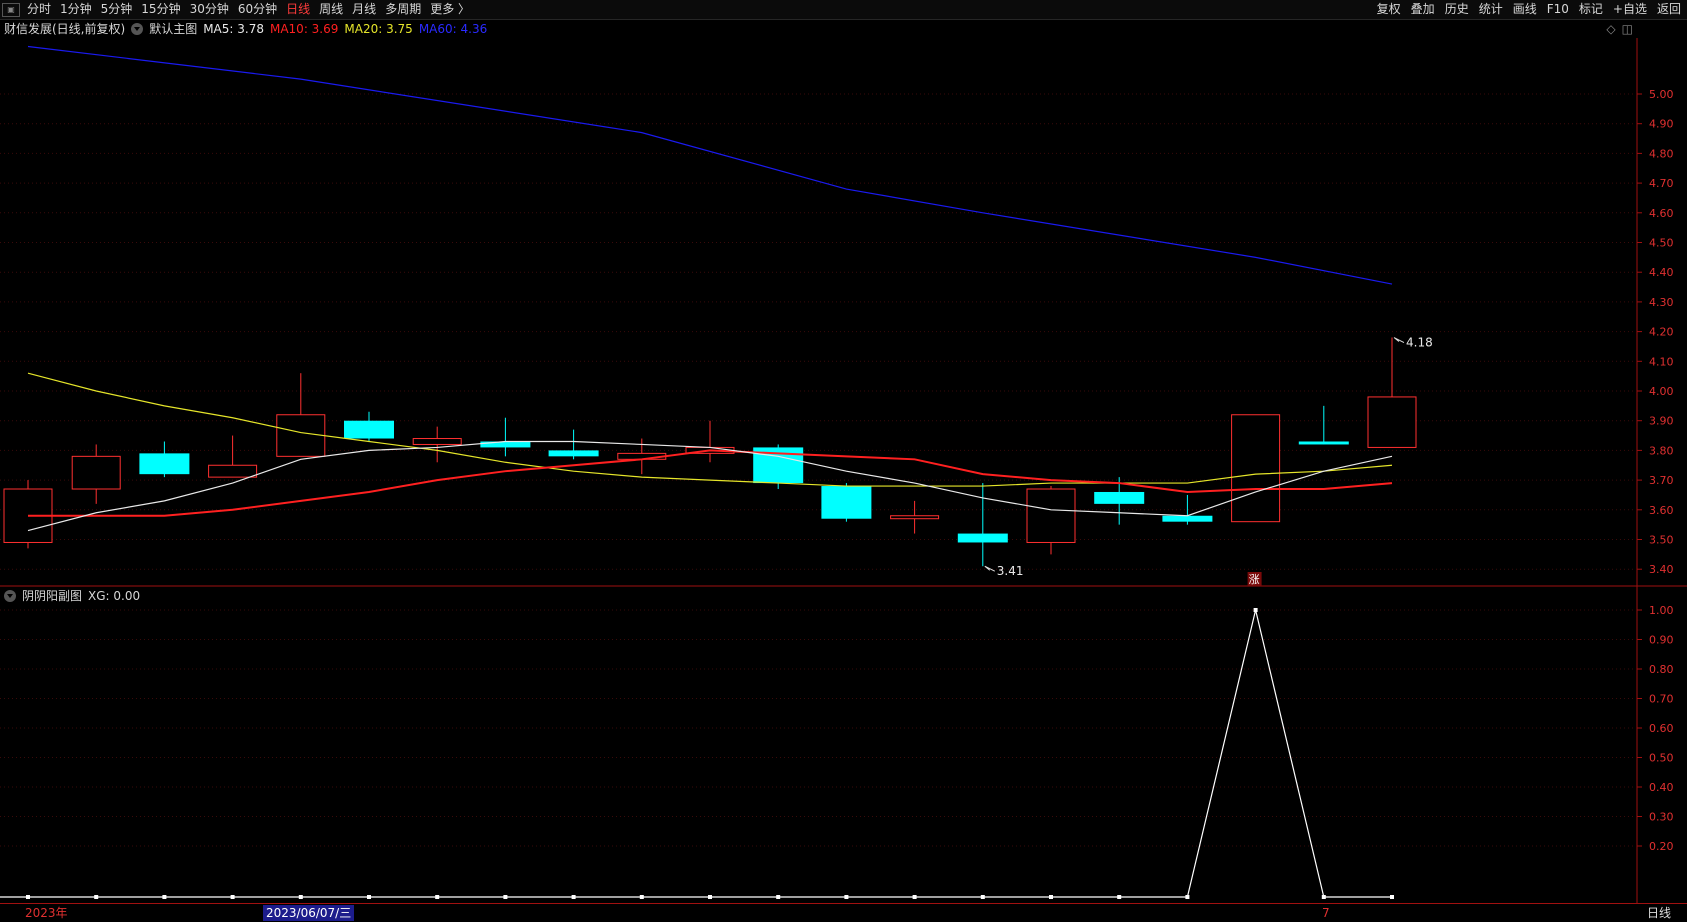 Image resolution: width=1687 pixels, height=922 pixels. What do you see at coordinates (331, 9) in the screenshot?
I see `tab-weekly: 周线` at bounding box center [331, 9].